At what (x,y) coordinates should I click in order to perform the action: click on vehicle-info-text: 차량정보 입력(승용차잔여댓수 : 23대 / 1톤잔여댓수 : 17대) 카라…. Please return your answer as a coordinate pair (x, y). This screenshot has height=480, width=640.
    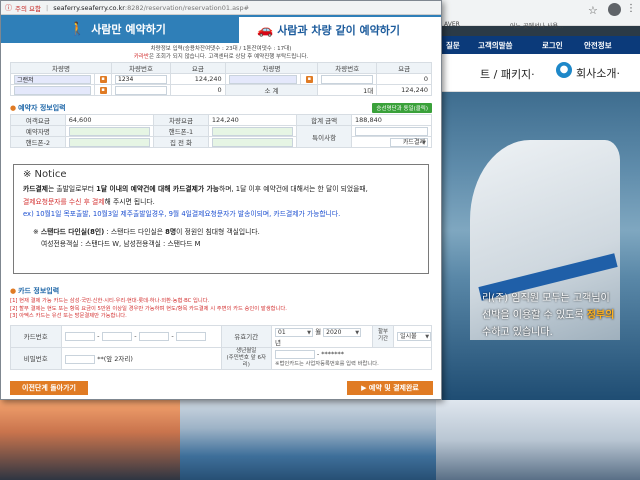
    Looking at the image, I should click on (221, 53).